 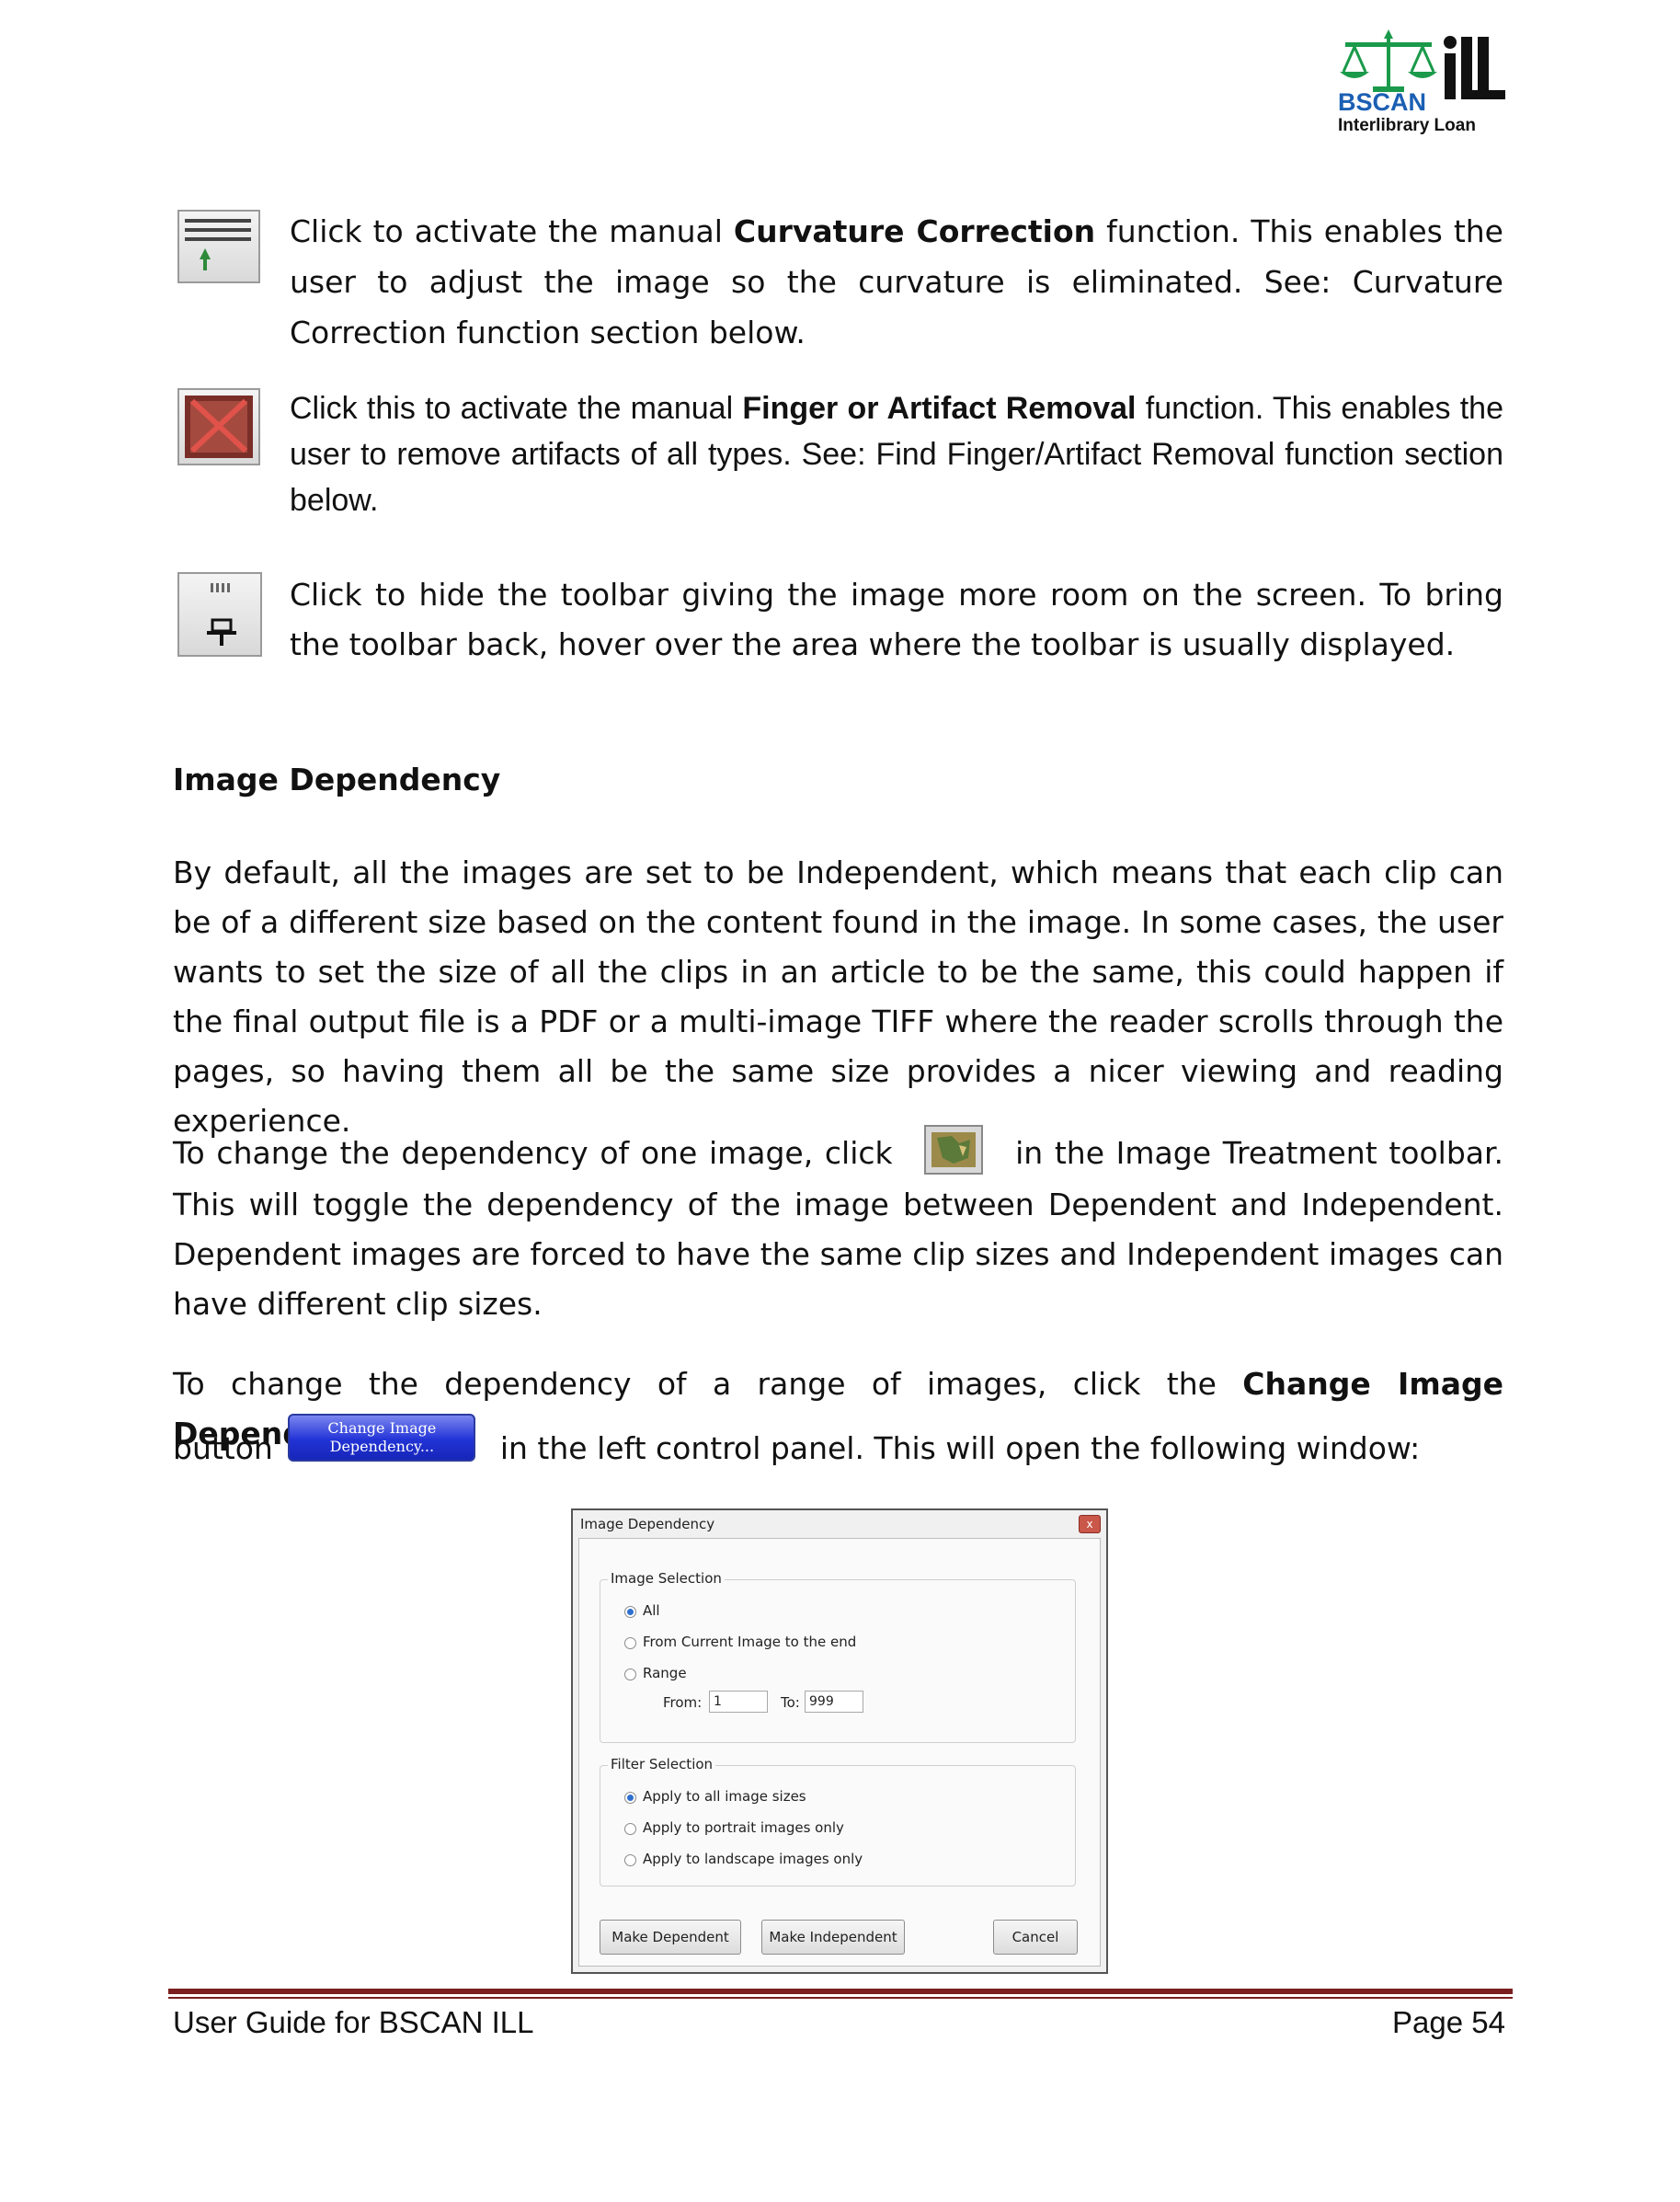 What do you see at coordinates (662, 1764) in the screenshot?
I see `filter-selection-legend: Filter Selection` at bounding box center [662, 1764].